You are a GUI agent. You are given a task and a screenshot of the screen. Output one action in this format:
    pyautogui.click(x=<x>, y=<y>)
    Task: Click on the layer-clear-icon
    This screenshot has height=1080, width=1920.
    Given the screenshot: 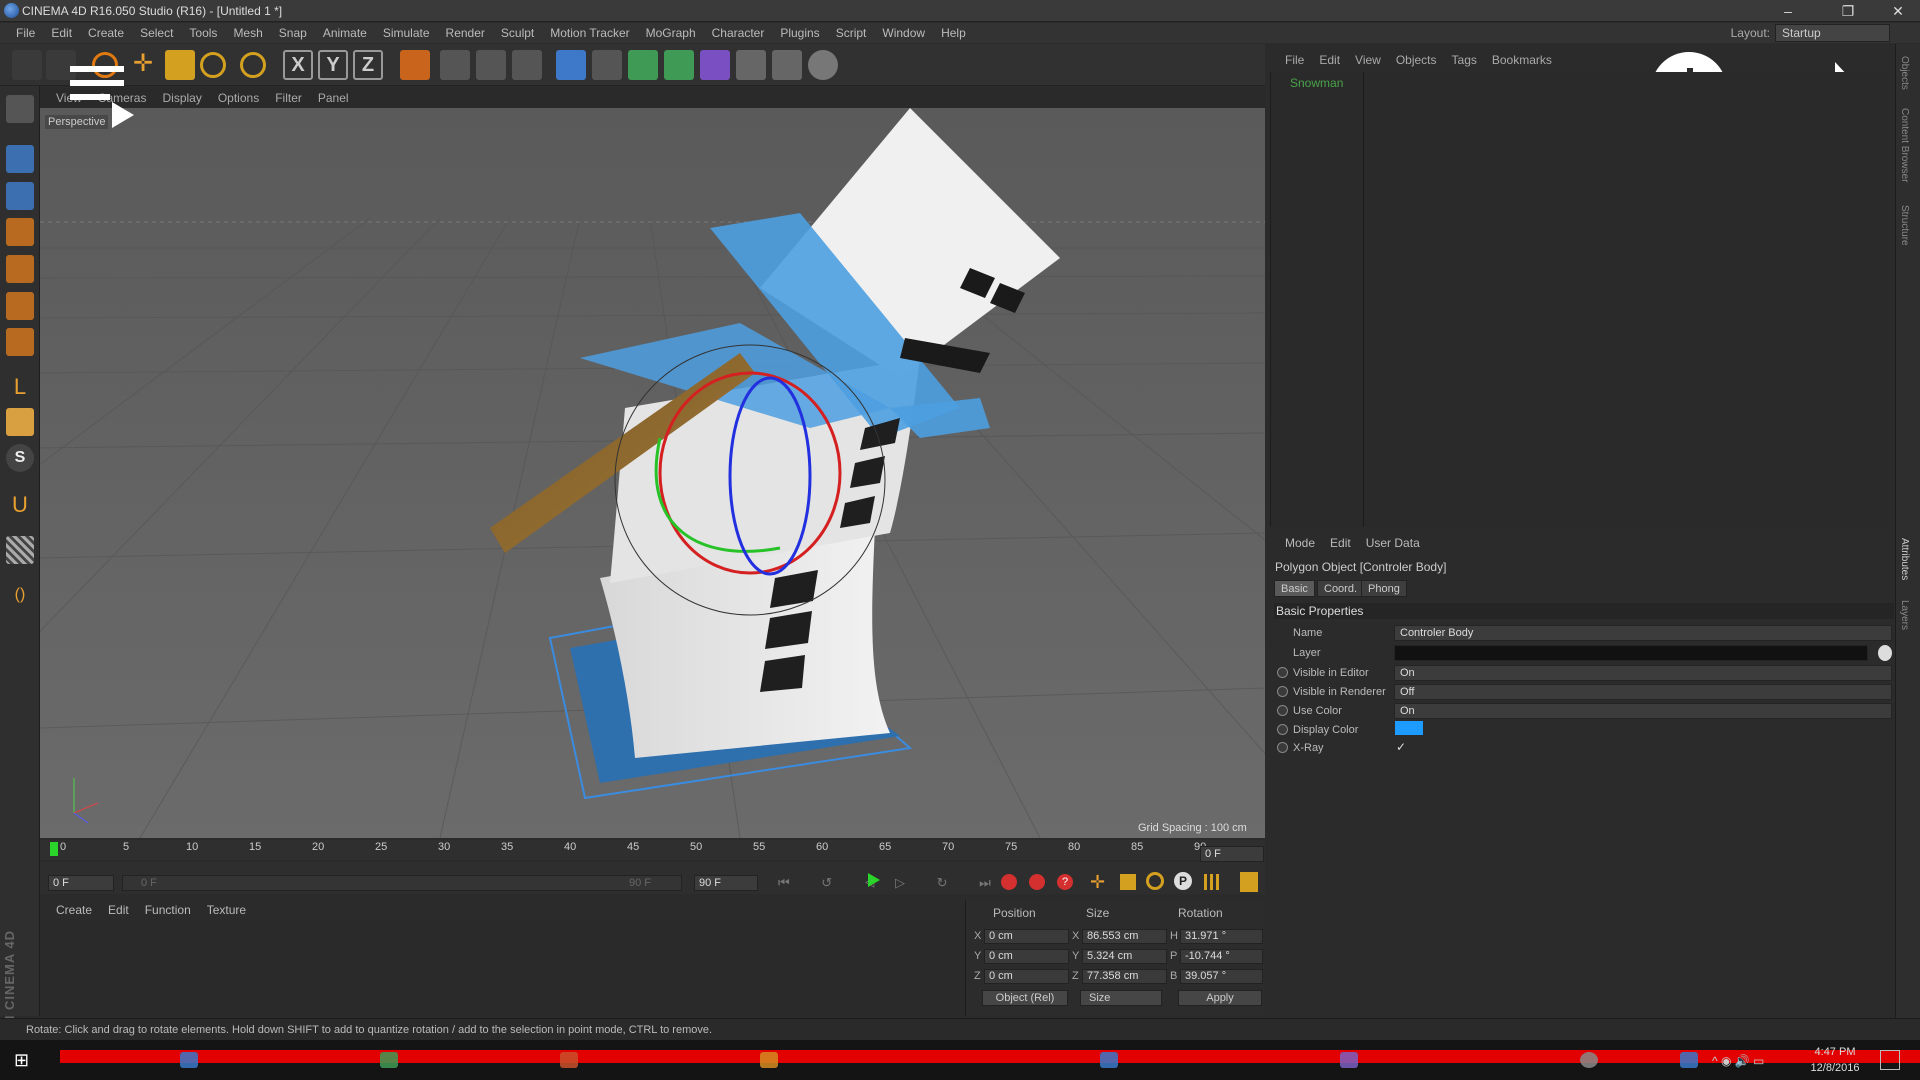 What is the action you would take?
    pyautogui.click(x=1885, y=653)
    